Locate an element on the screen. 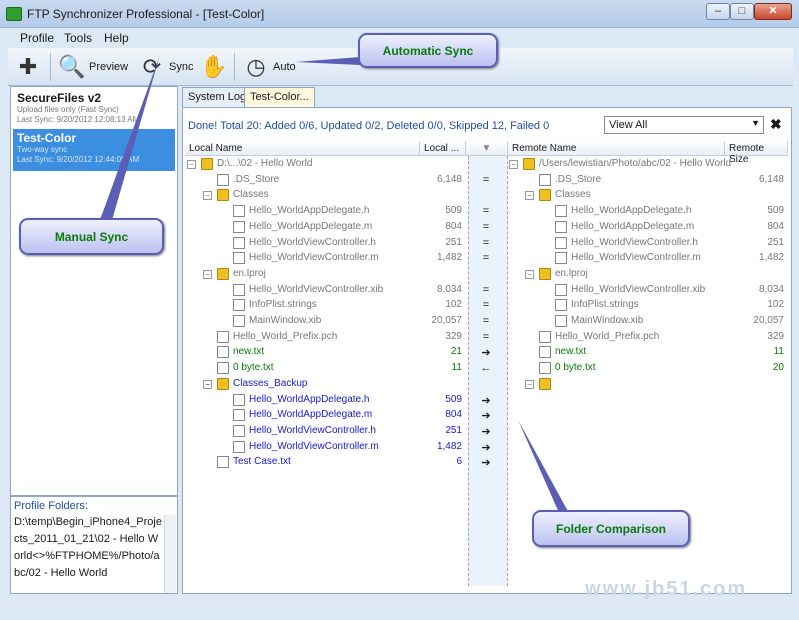 Image resolution: width=799 pixels, height=620 pixels. folder-comparison-pointer is located at coordinates (544, 467).